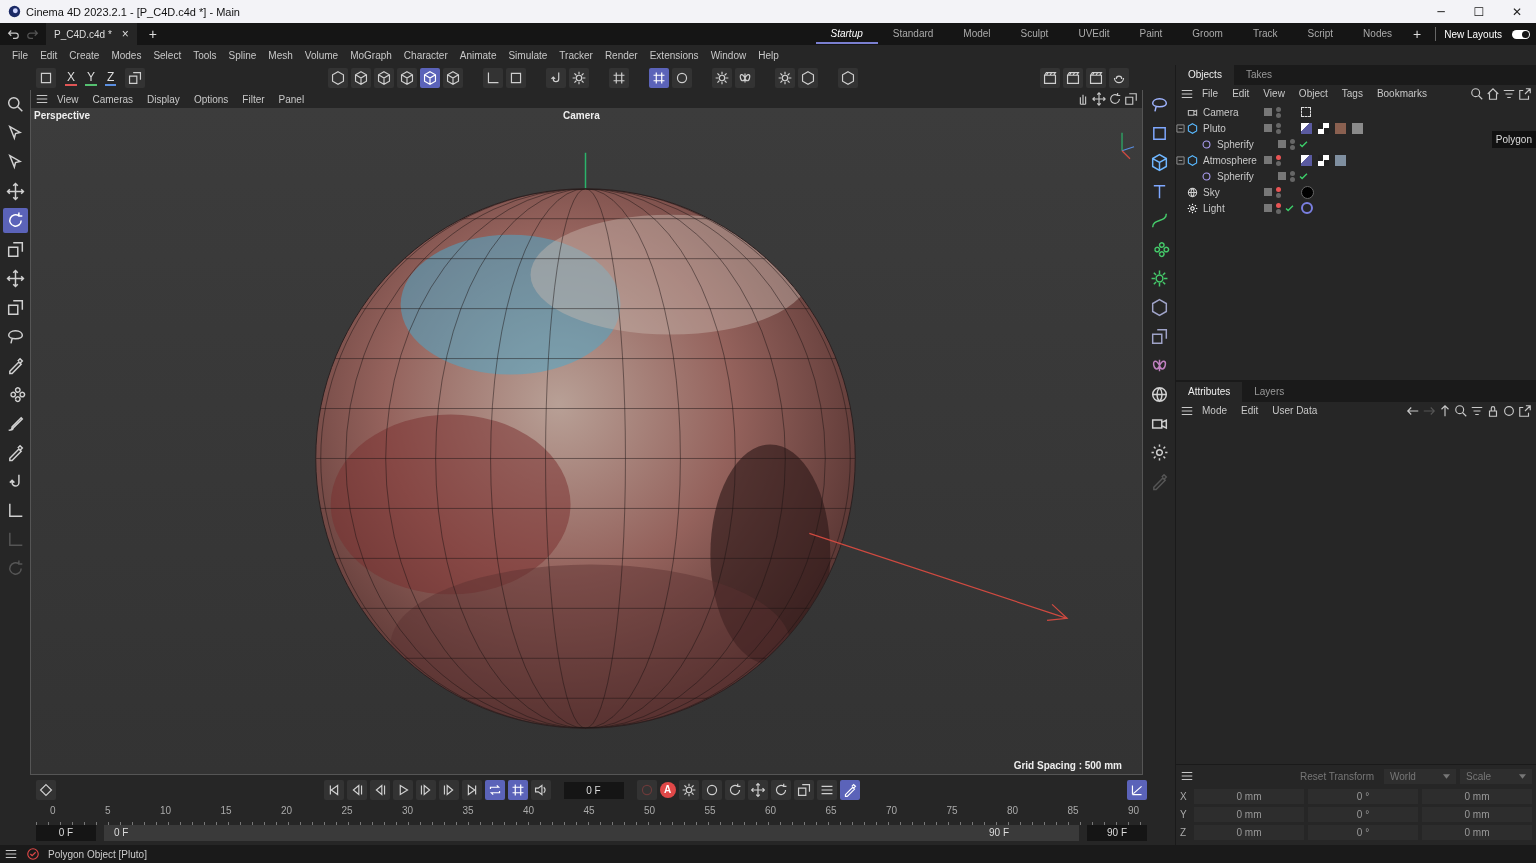 The height and width of the screenshot is (863, 1536). Describe the element at coordinates (167, 55) in the screenshot. I see `menu-item: Select` at that location.